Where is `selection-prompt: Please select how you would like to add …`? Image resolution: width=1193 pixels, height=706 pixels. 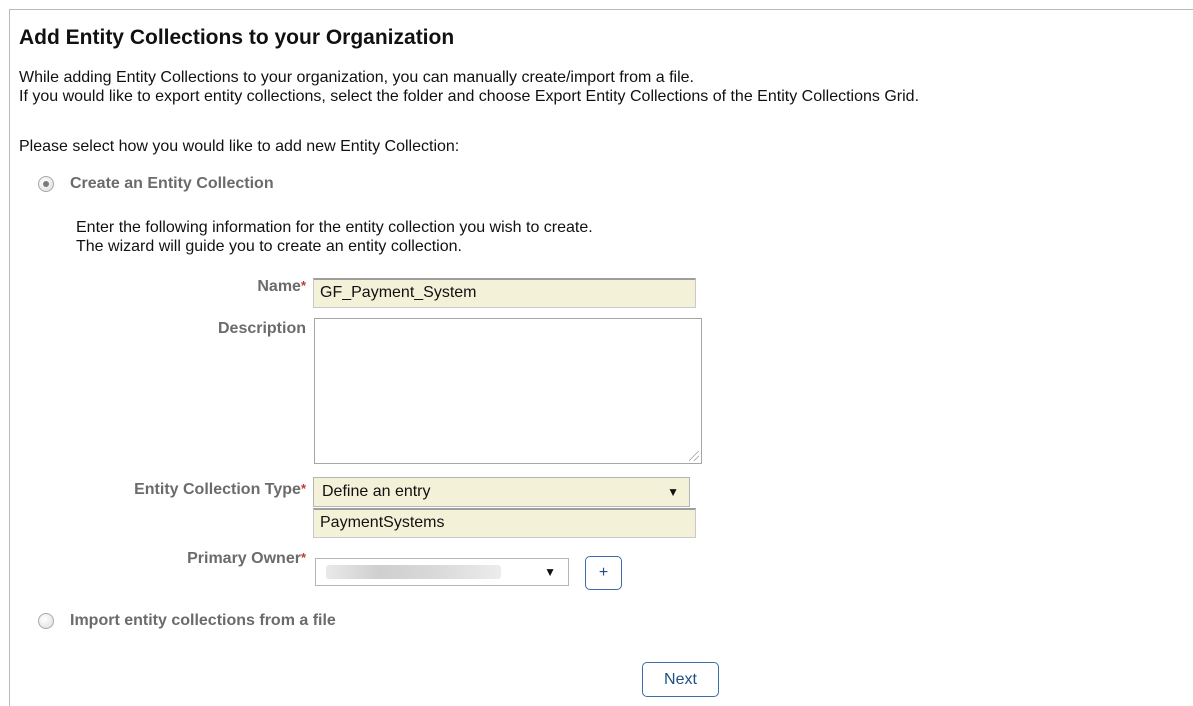 selection-prompt: Please select how you would like to add … is located at coordinates (239, 146).